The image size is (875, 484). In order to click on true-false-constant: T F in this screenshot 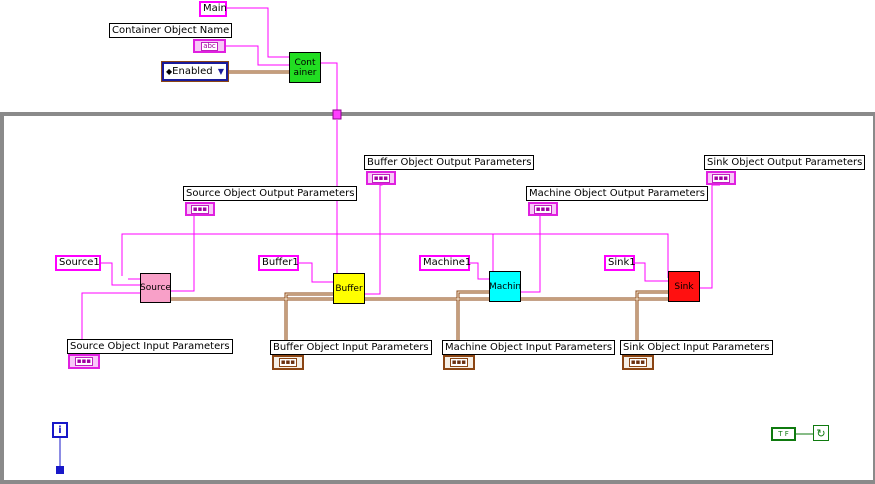, I will do `click(783, 434)`.